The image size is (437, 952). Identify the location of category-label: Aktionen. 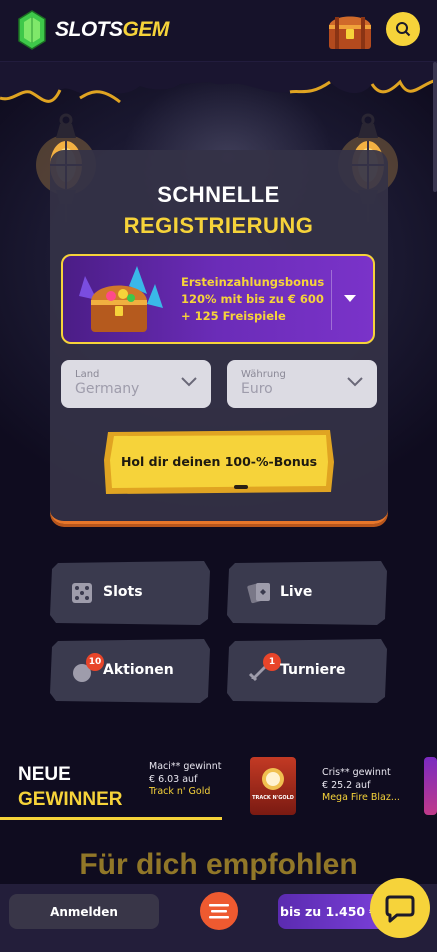
(138, 670).